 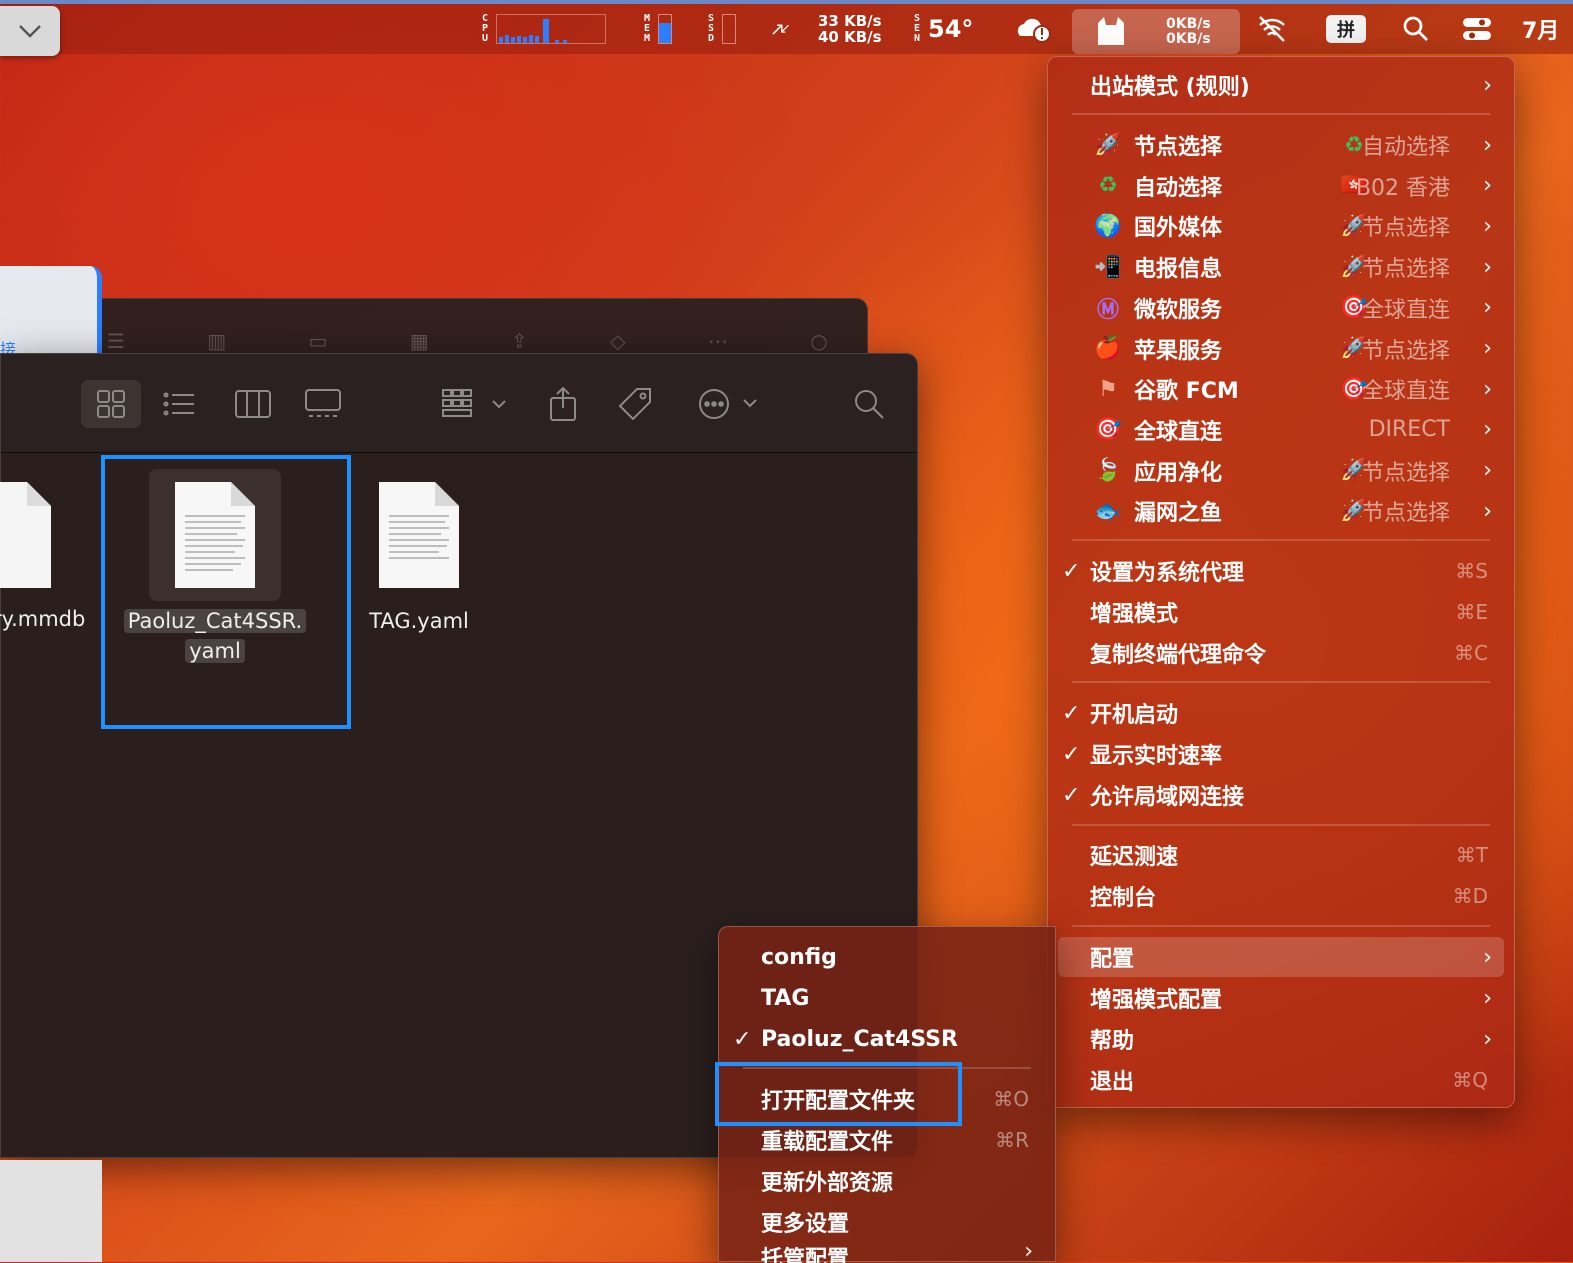 What do you see at coordinates (1167, 797) in the screenshot?
I see `allow-lan-label: 允许局域网连接` at bounding box center [1167, 797].